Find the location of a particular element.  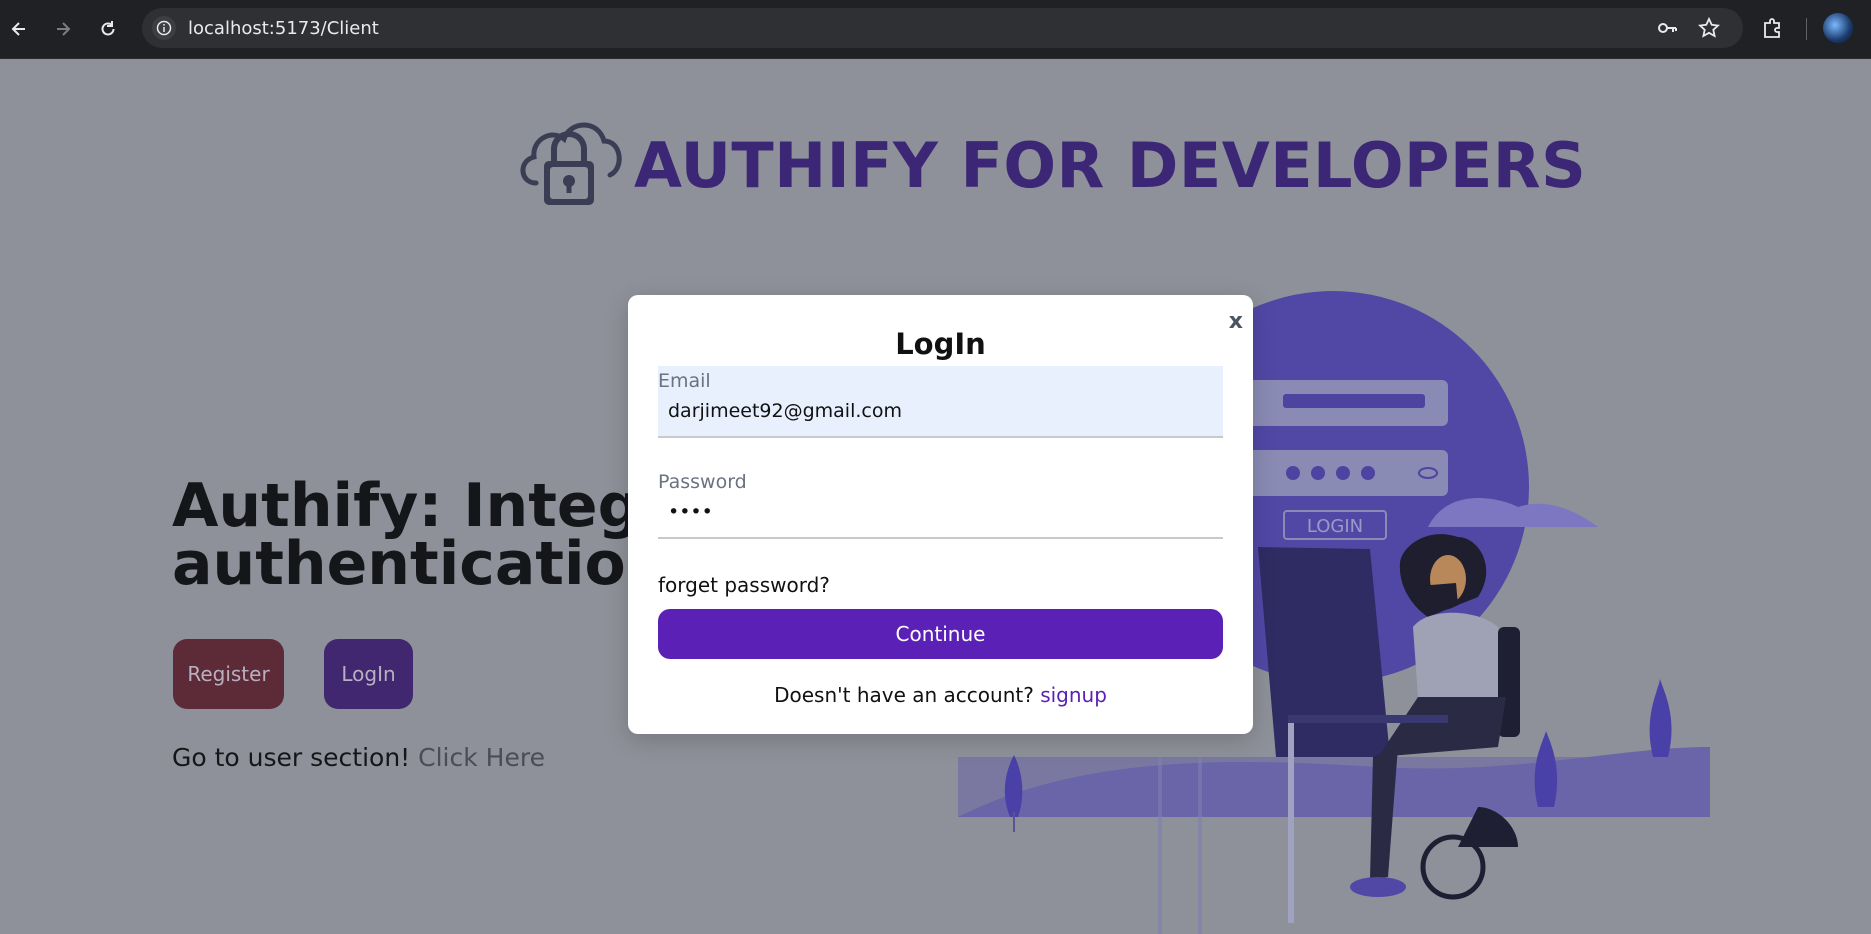

email-field: Email darjimeet92@gmail.com is located at coordinates (940, 402).